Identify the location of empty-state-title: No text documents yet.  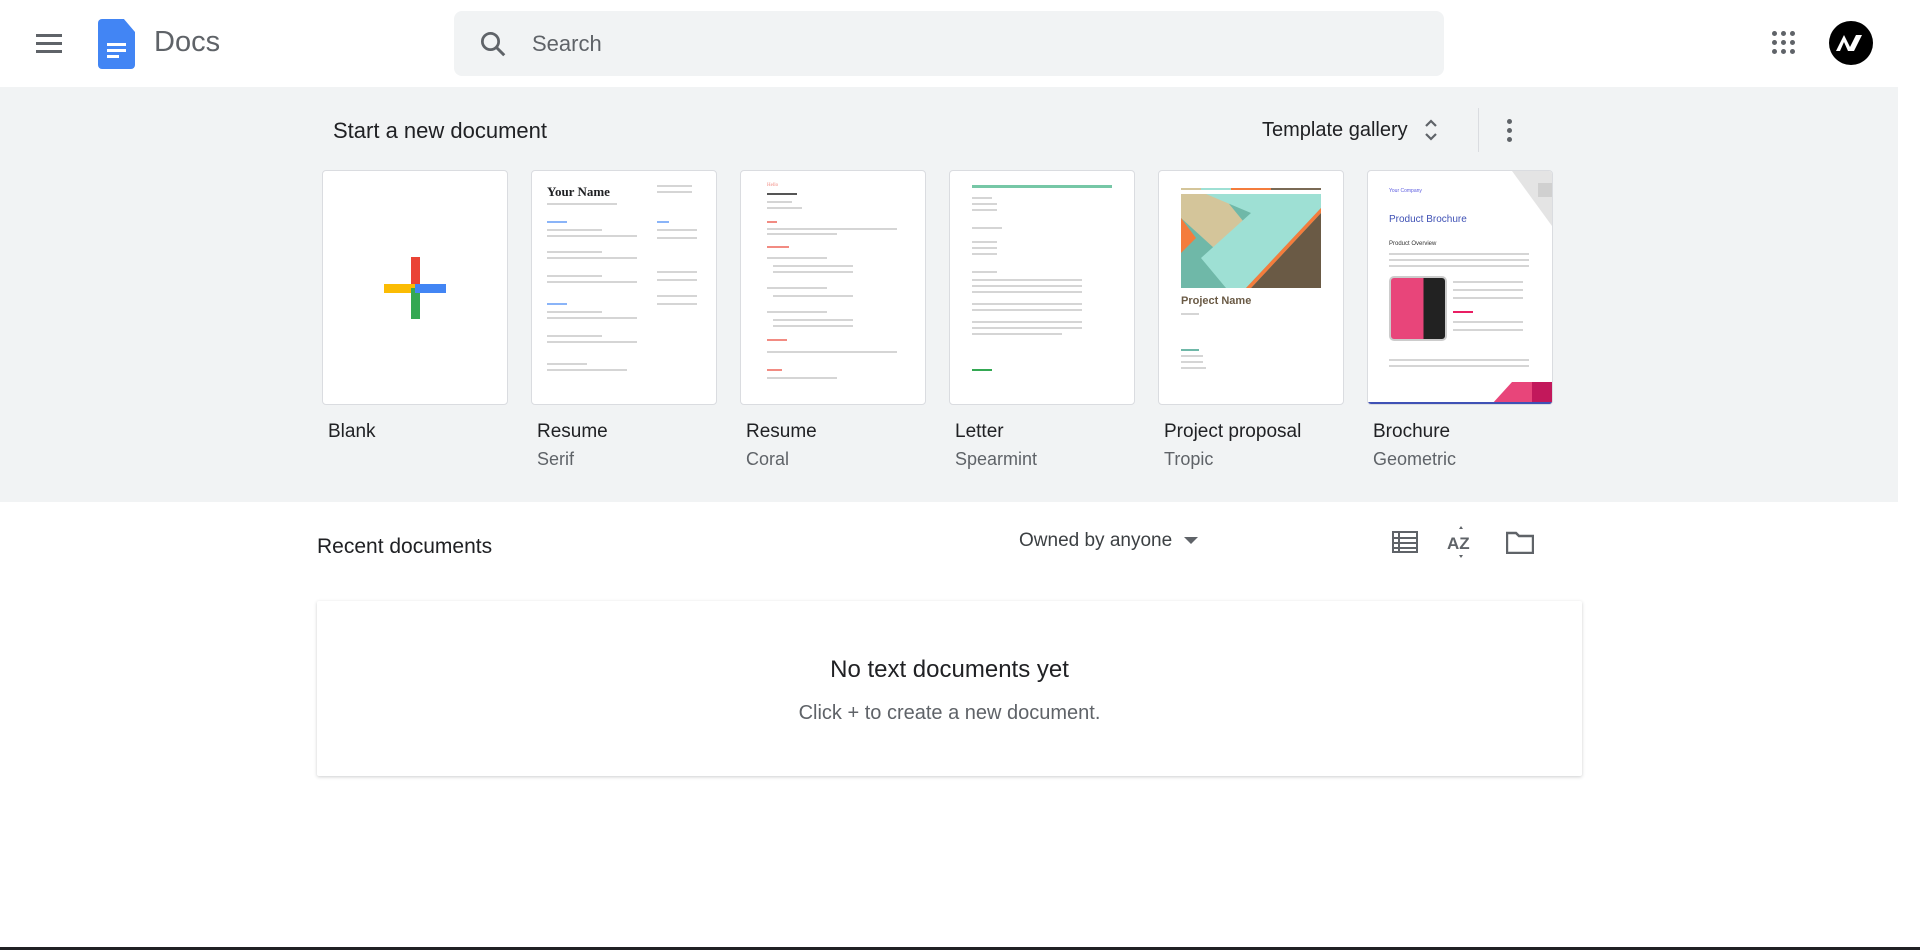
(949, 669).